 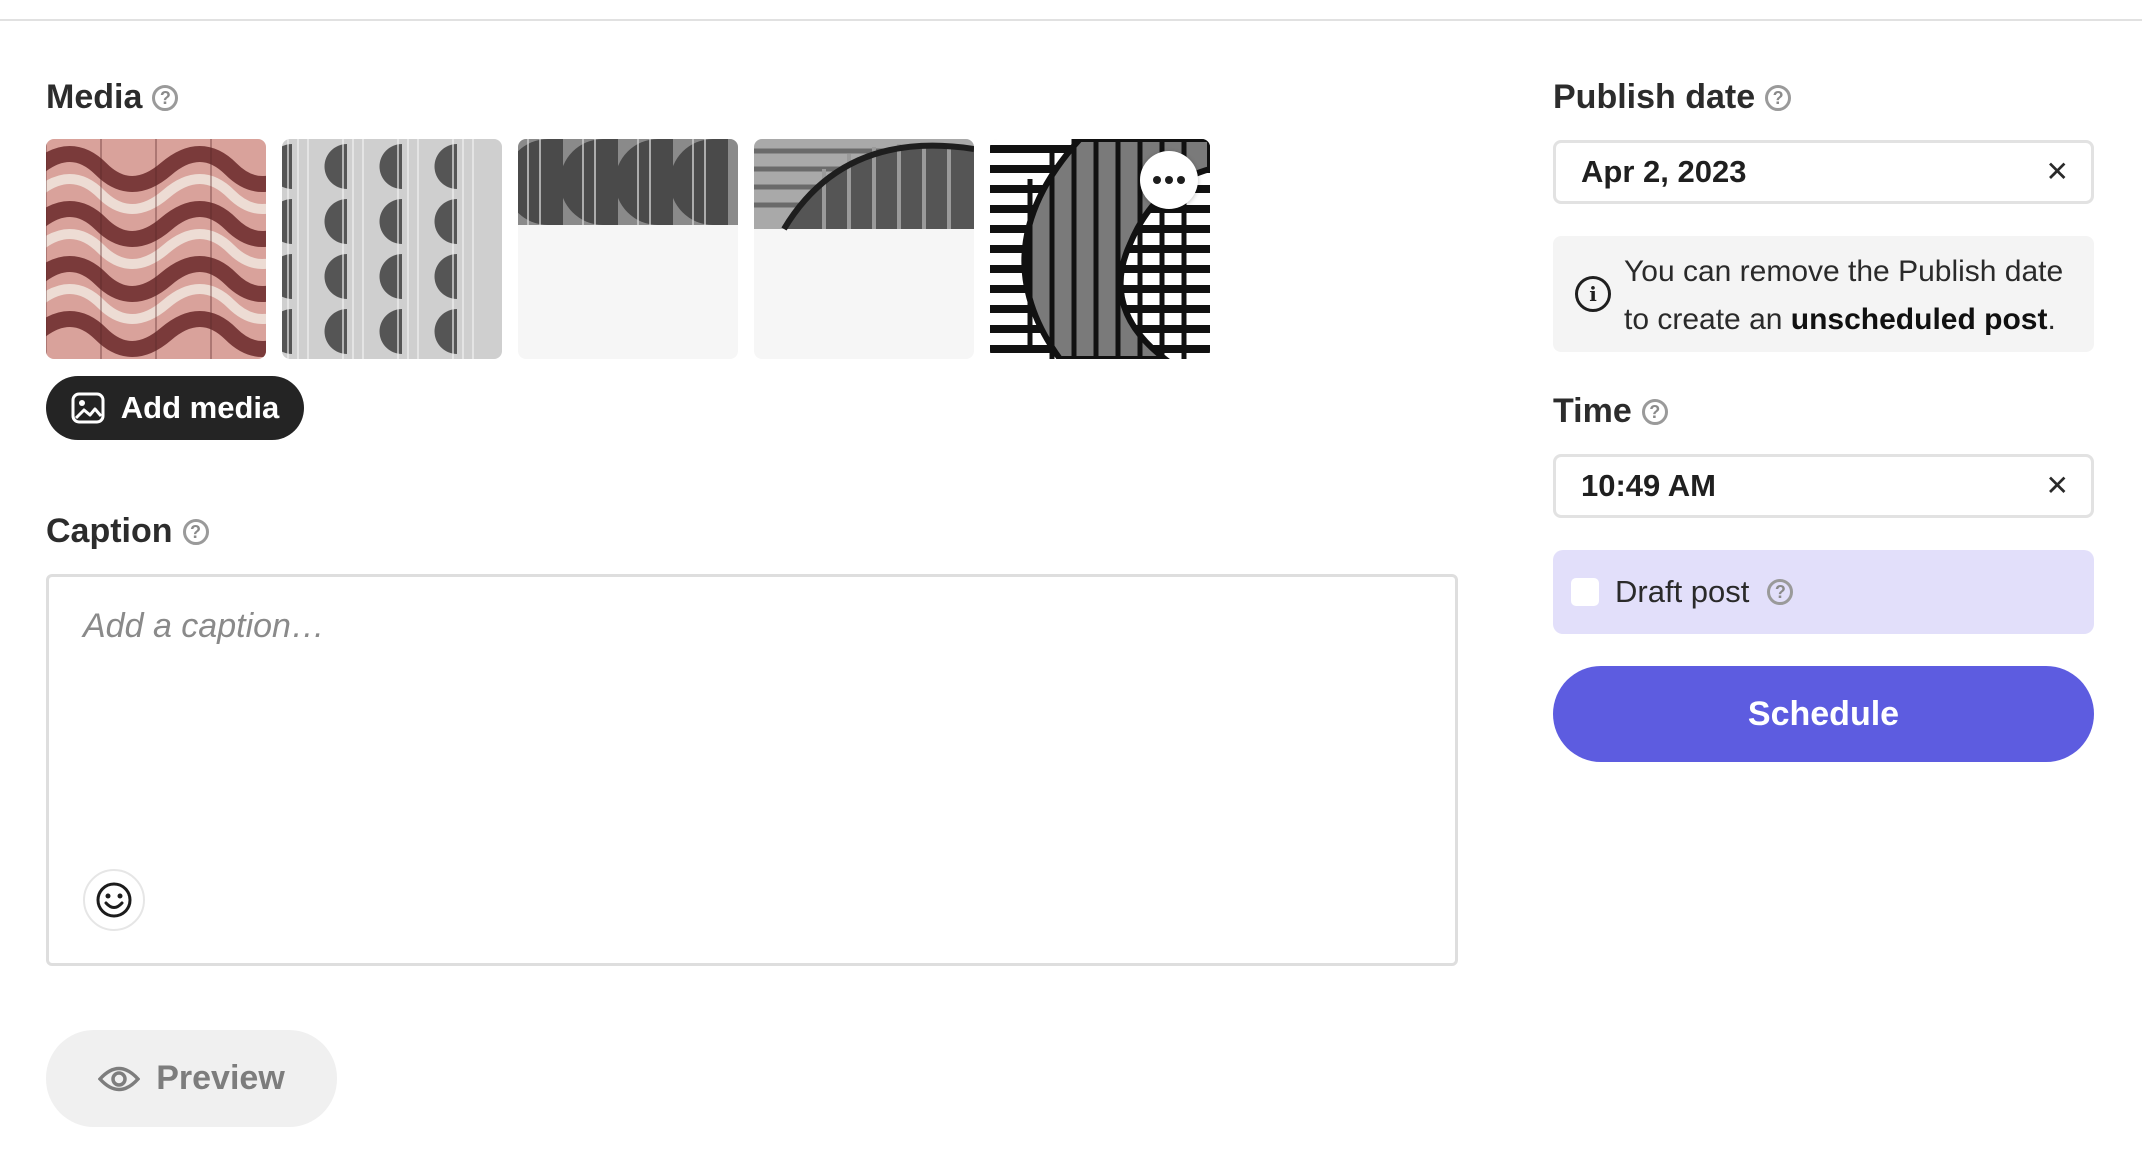 I want to click on more-horizontal-icon, so click(x=1157, y=180).